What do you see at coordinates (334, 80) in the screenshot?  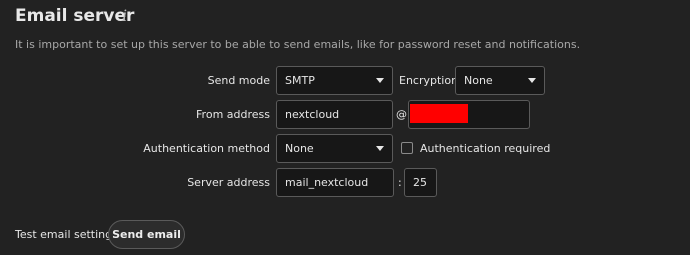 I see `send-mode-select: SMTP` at bounding box center [334, 80].